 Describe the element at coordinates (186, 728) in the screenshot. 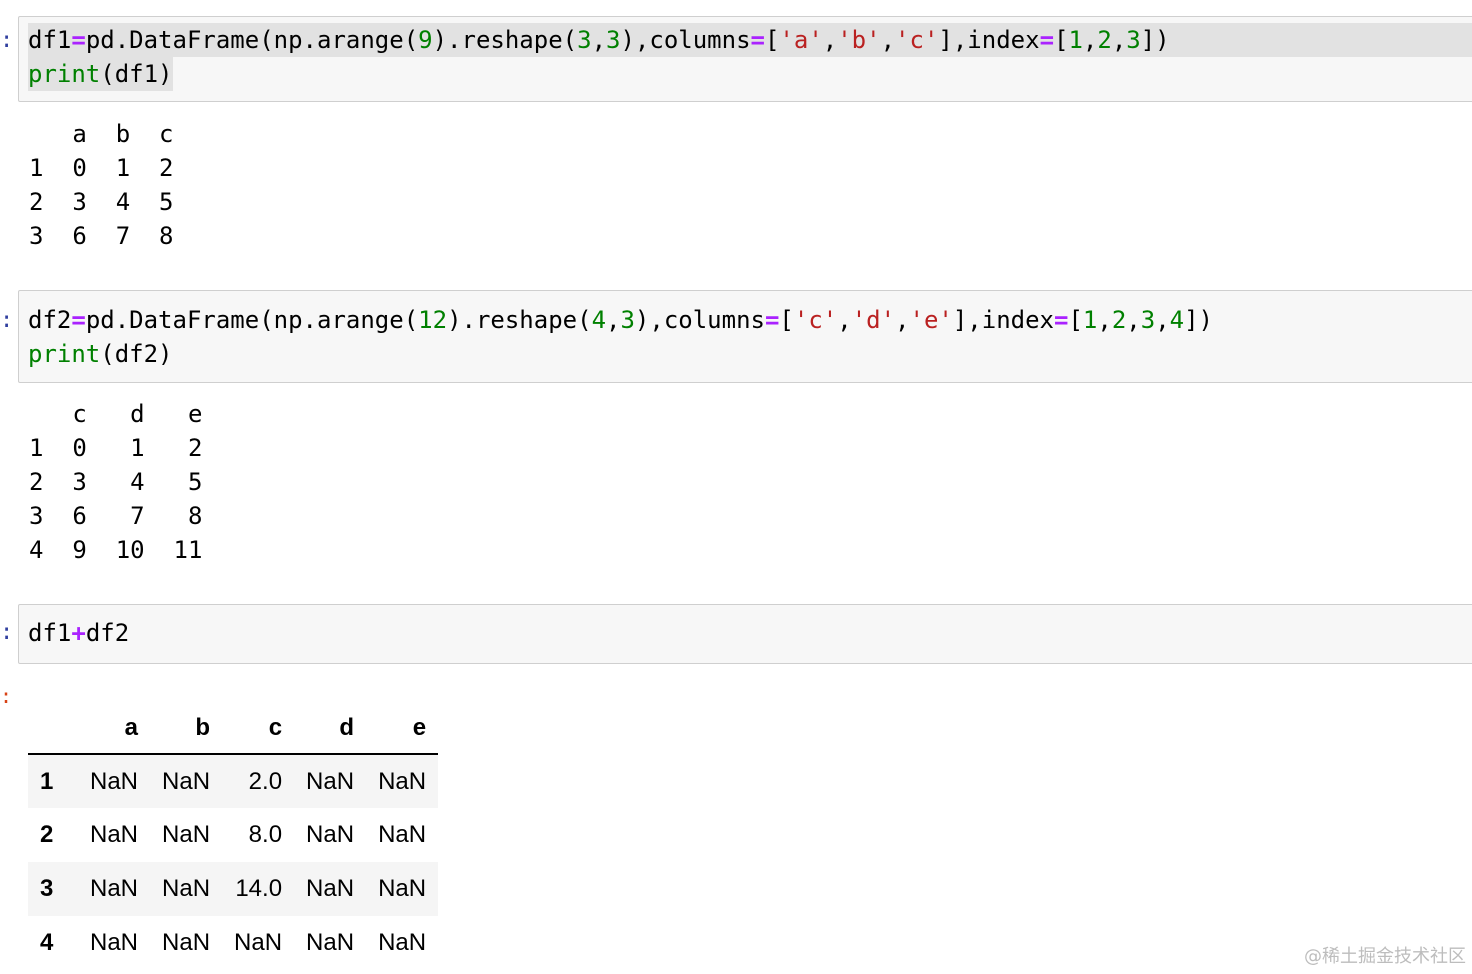

I see `column-header: b` at that location.